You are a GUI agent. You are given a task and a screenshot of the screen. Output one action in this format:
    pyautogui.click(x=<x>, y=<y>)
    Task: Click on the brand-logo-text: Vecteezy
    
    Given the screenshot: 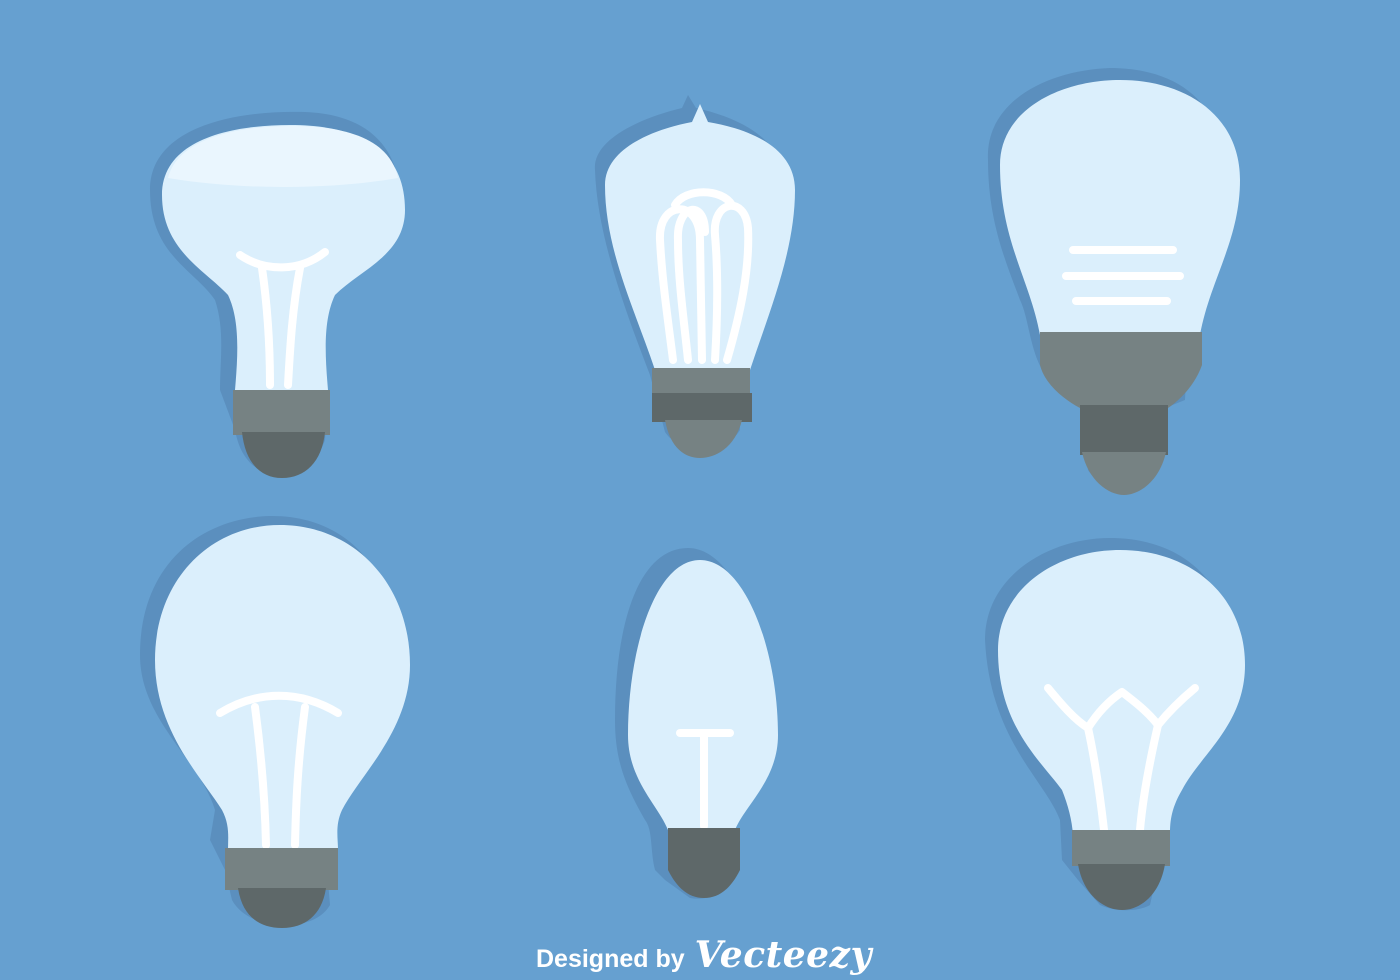 What is the action you would take?
    pyautogui.click(x=783, y=955)
    